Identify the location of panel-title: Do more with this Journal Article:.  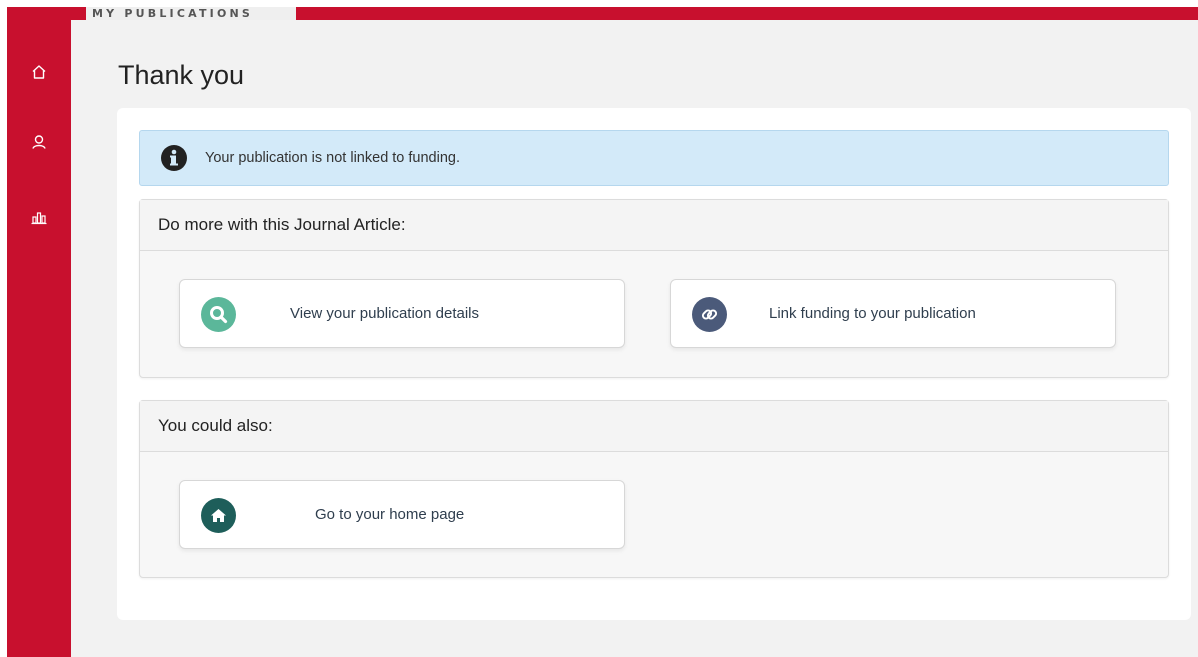
(654, 225).